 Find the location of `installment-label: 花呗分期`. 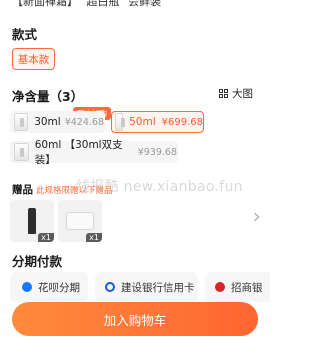

installment-label: 花呗分期 is located at coordinates (59, 287).